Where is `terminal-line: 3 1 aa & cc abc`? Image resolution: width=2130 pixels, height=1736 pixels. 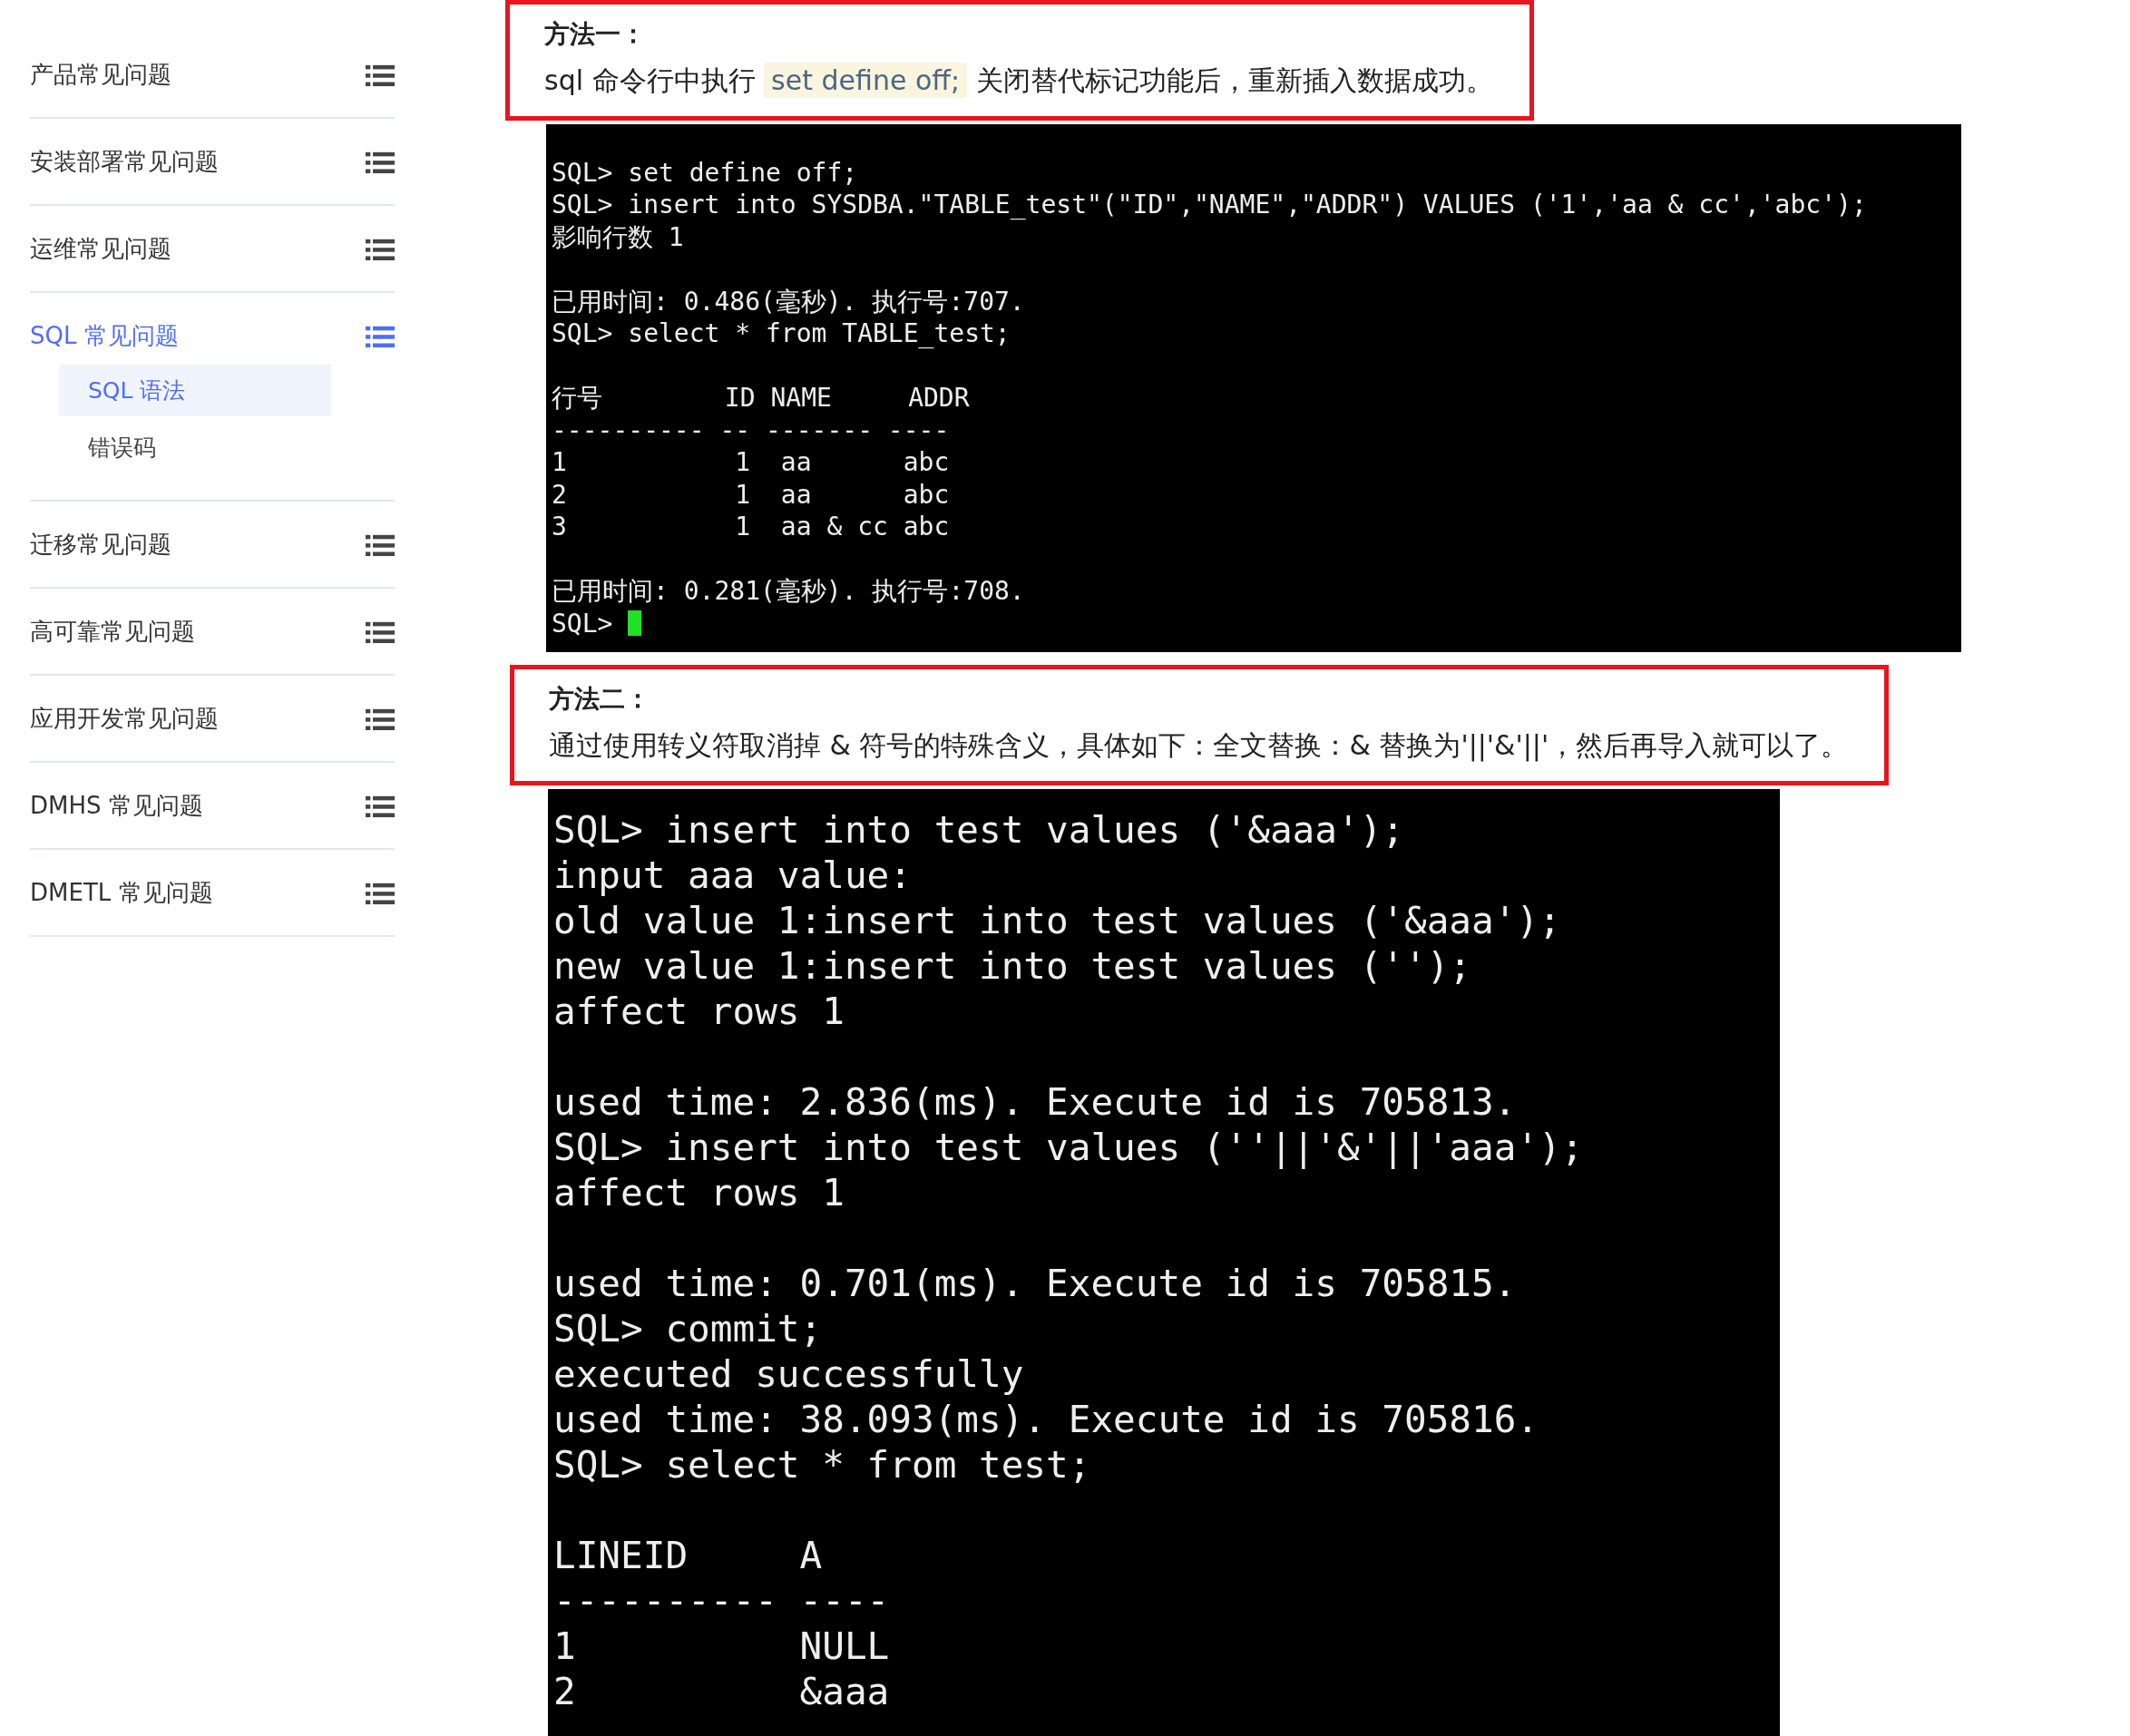
terminal-line: 3 1 aa & cc abc is located at coordinates (751, 527).